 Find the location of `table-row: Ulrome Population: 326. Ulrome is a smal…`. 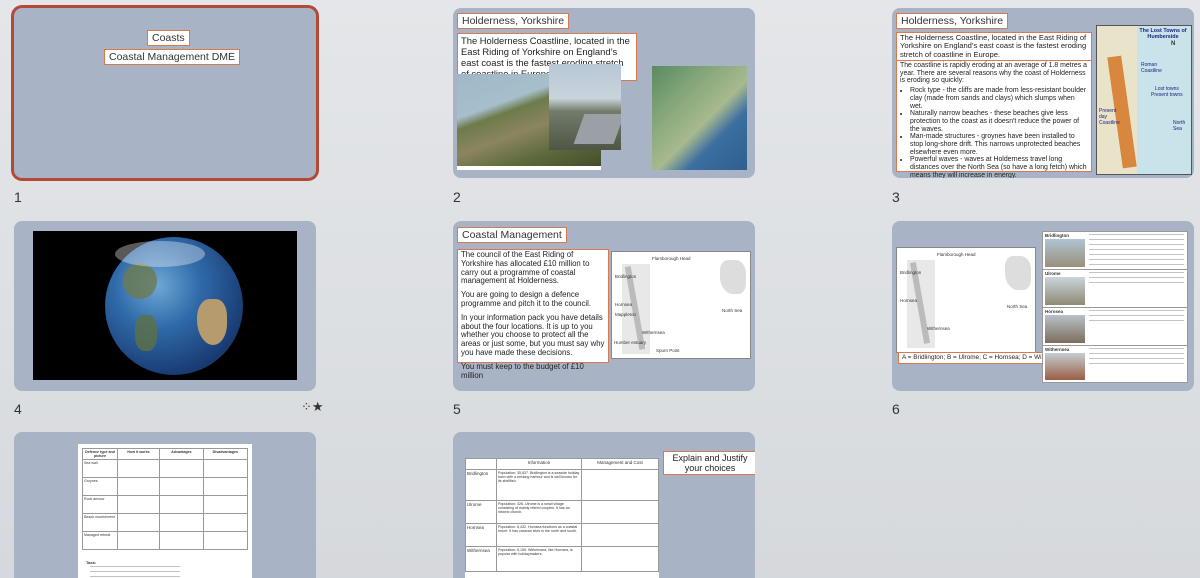

table-row: Ulrome Population: 326. Ulrome is a smal… is located at coordinates (562, 512).